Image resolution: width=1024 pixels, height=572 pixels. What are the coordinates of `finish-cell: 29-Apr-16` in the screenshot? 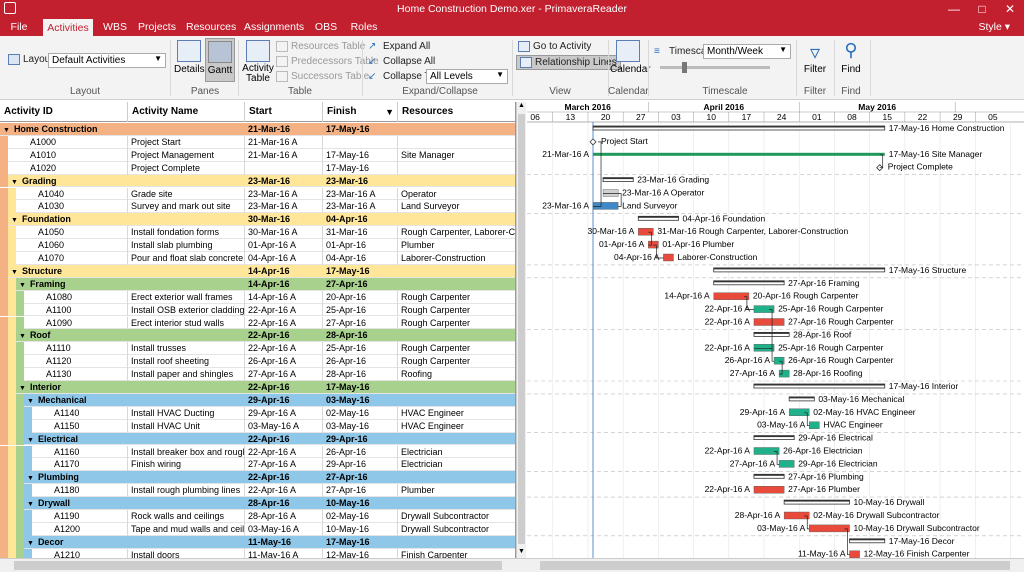 It's located at (360, 465).